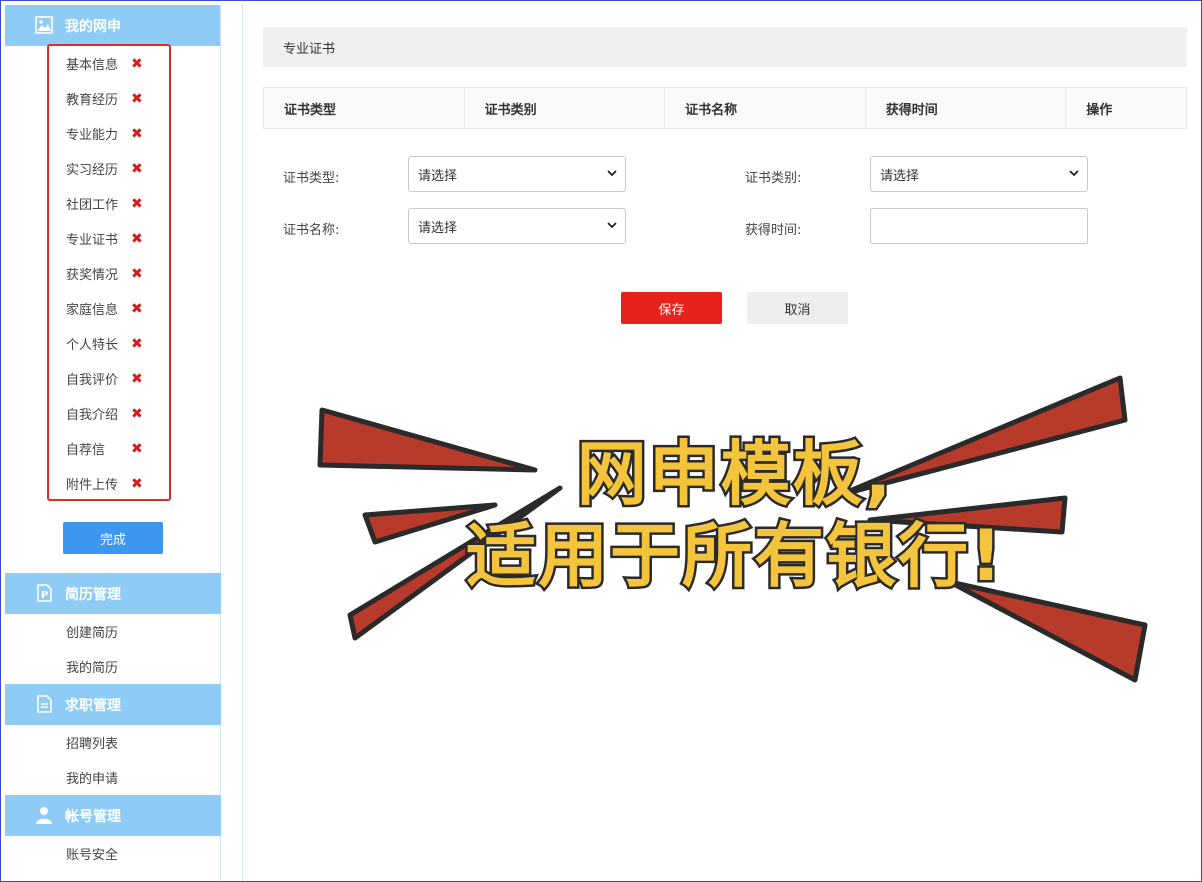 This screenshot has width=1202, height=882. What do you see at coordinates (797, 308) in the screenshot?
I see `cancel-button: 取消` at bounding box center [797, 308].